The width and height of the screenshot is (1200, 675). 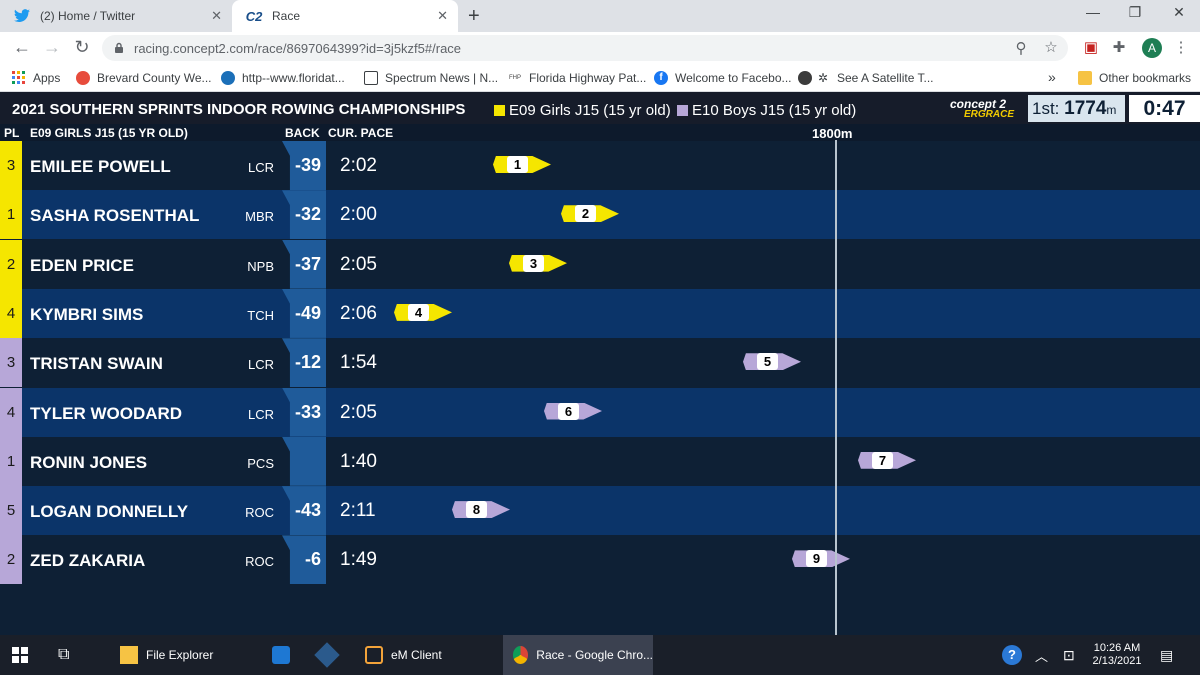 What do you see at coordinates (474, 16) in the screenshot?
I see `new-tab-button: +` at bounding box center [474, 16].